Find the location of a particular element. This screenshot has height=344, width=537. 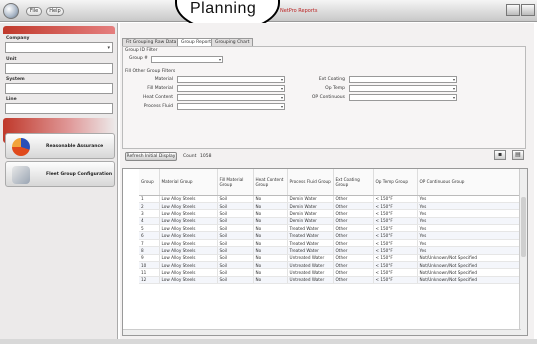

filter-label-op-temp: Op Temp is located at coordinates (335, 88).